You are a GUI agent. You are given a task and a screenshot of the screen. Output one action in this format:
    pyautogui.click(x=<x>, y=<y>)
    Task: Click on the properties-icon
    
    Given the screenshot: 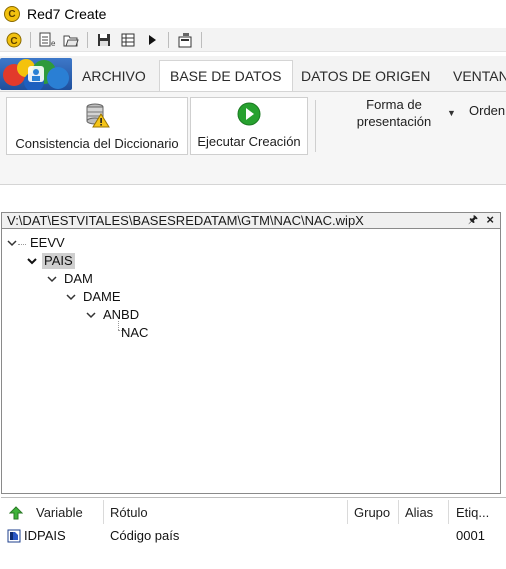 What is the action you would take?
    pyautogui.click(x=185, y=40)
    